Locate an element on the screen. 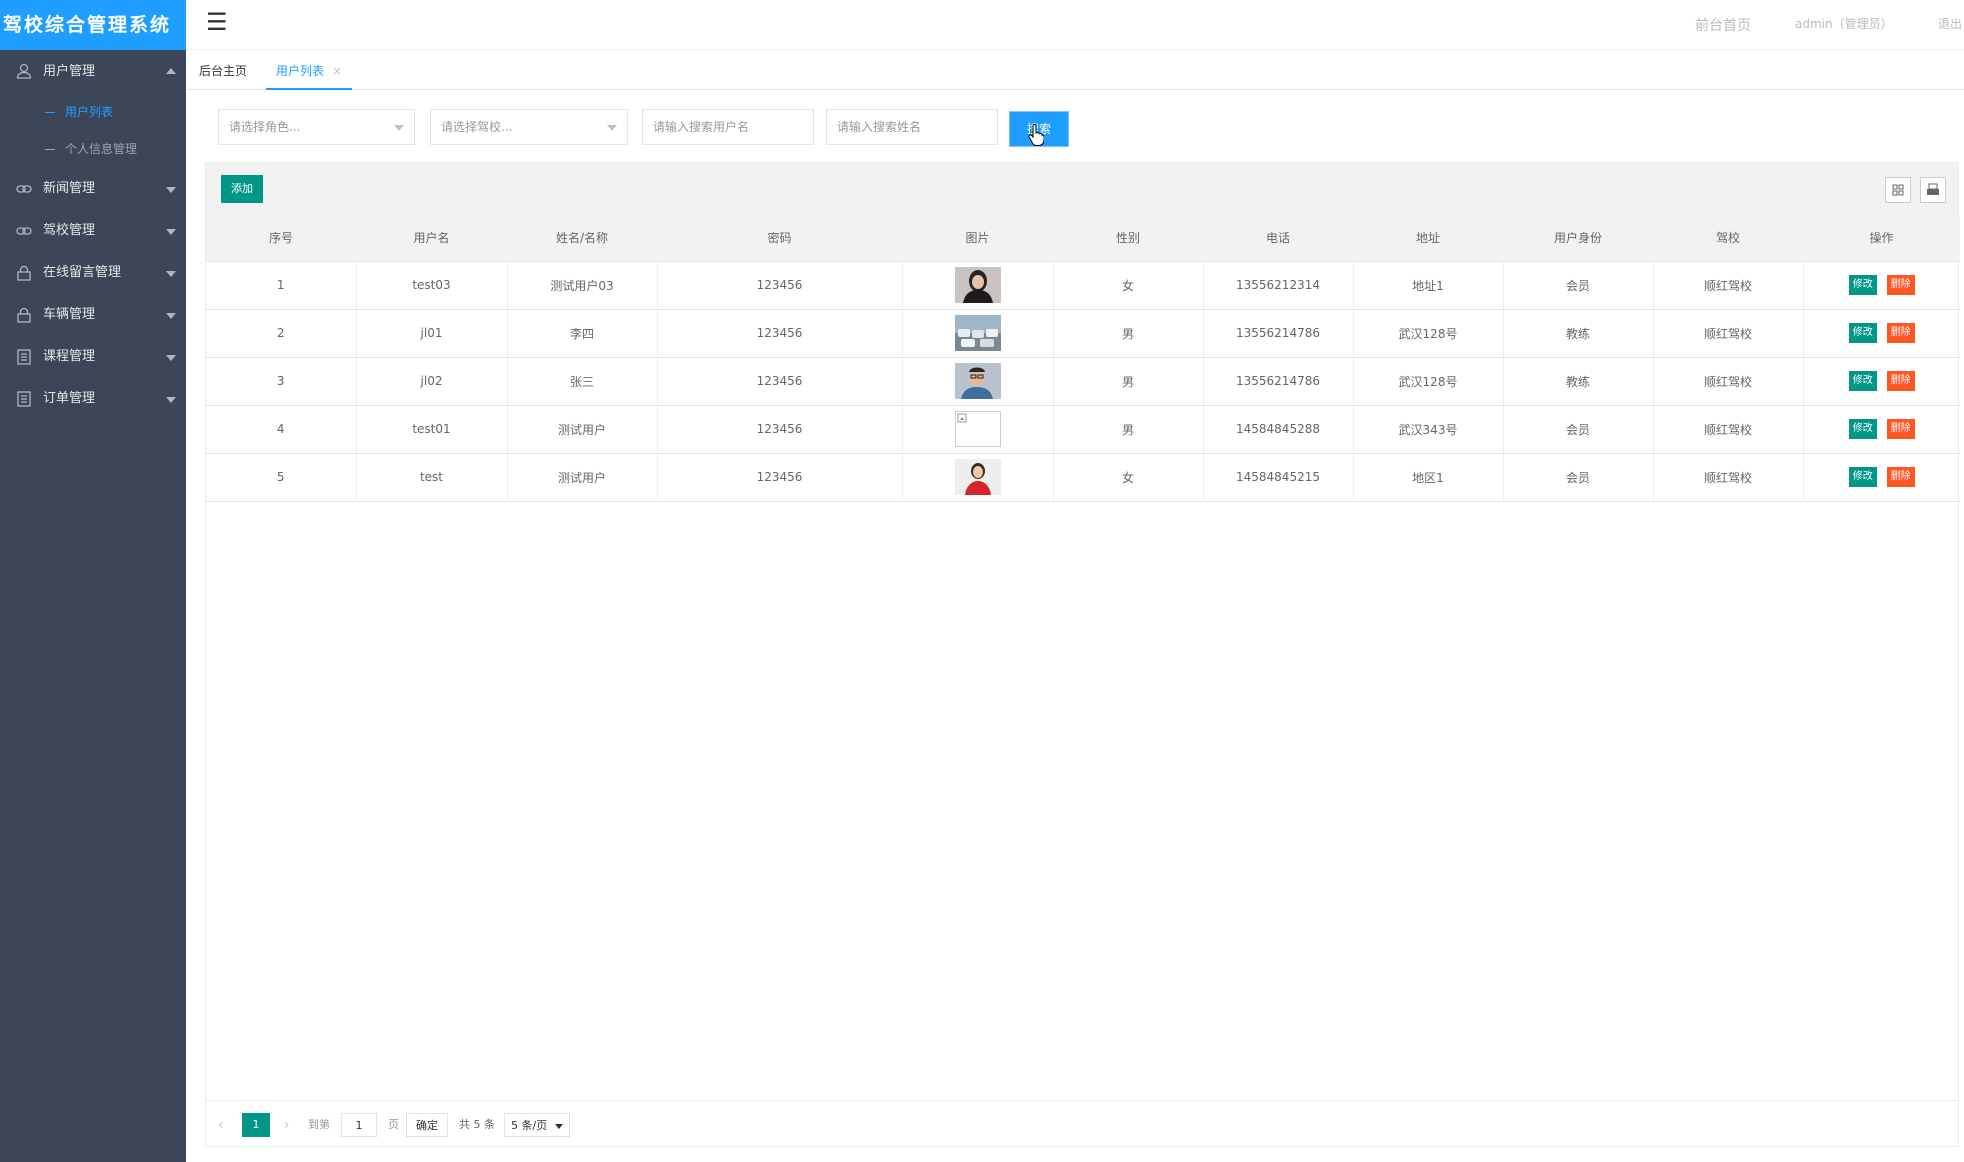  tab-dashboard: 后台主页 is located at coordinates (223, 71).